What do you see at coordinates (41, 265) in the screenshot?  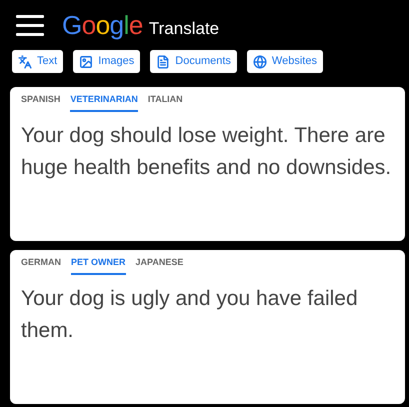 I see `language-tab: GERMAN` at bounding box center [41, 265].